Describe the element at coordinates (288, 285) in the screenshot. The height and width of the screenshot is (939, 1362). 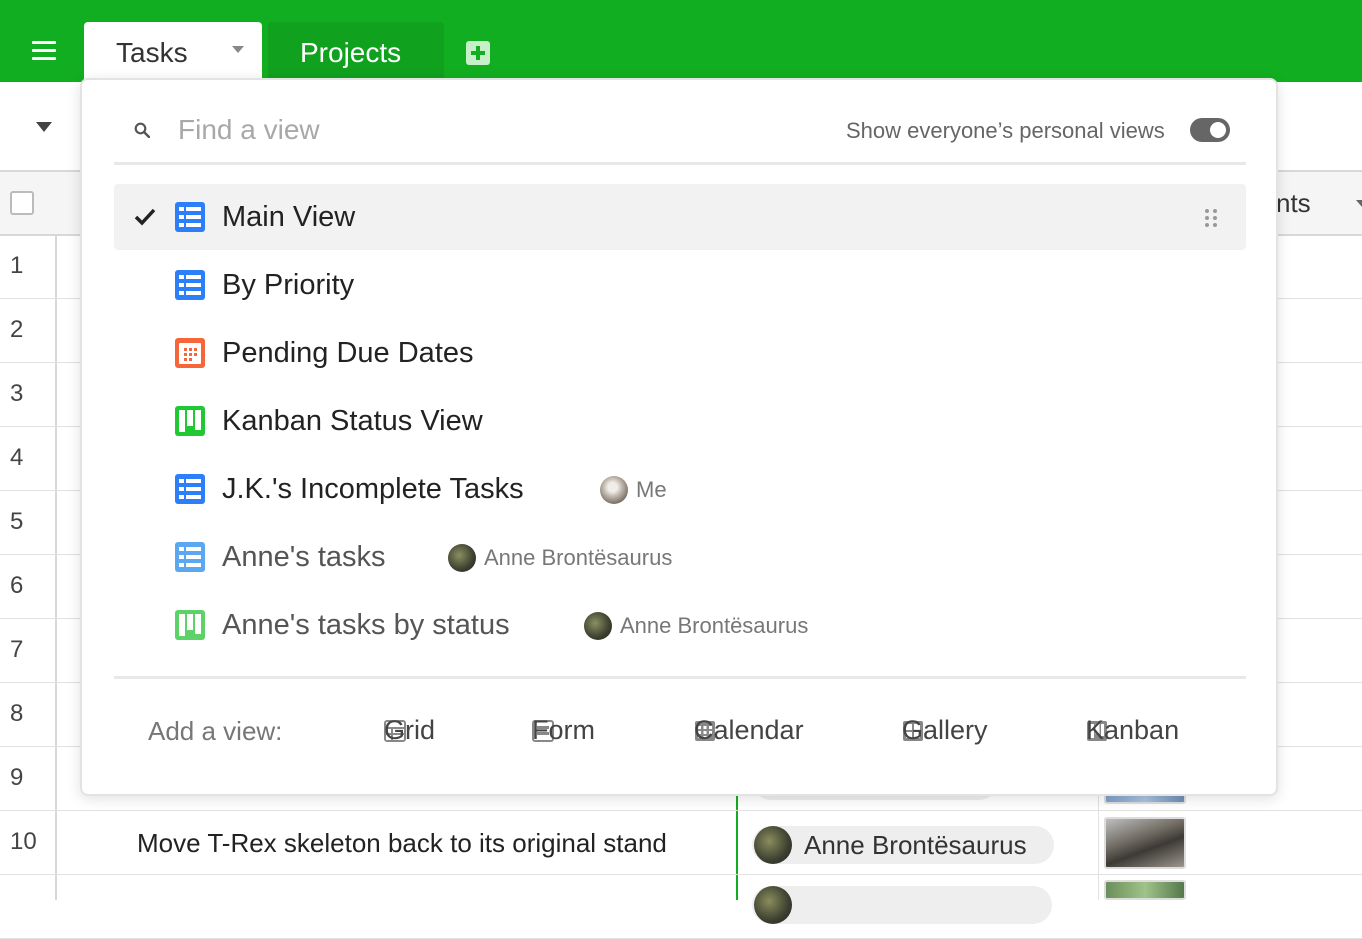
I see `view-name: By Priority` at that location.